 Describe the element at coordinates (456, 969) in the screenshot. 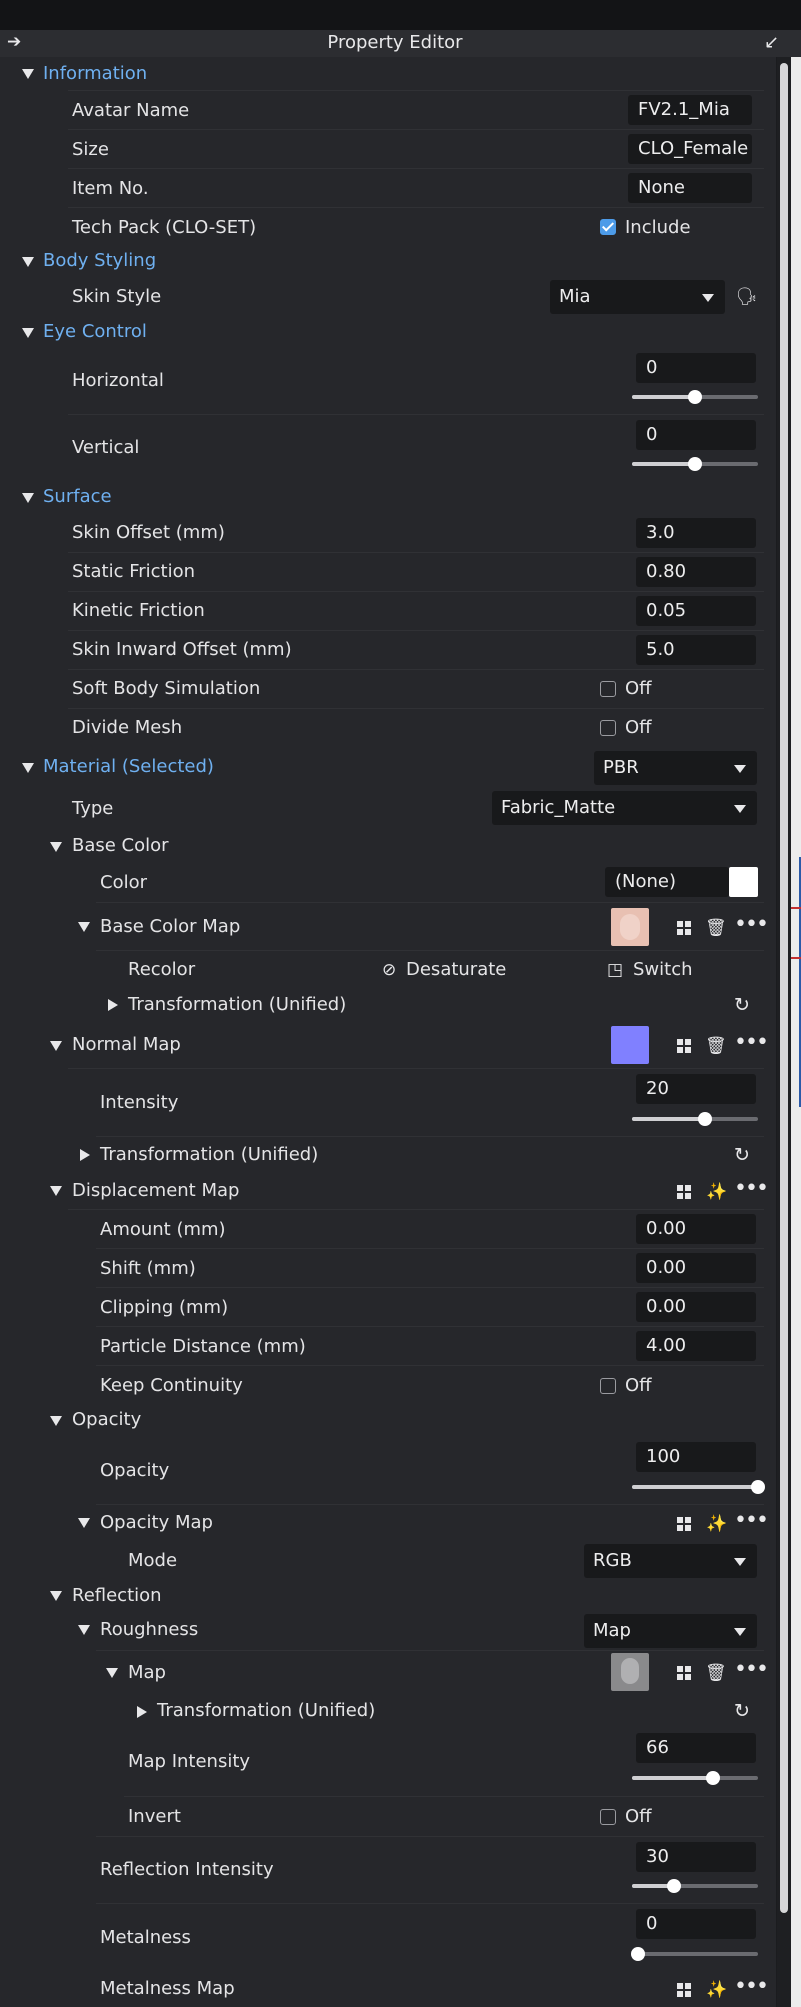

I see `desaturate-button: Desaturate` at that location.